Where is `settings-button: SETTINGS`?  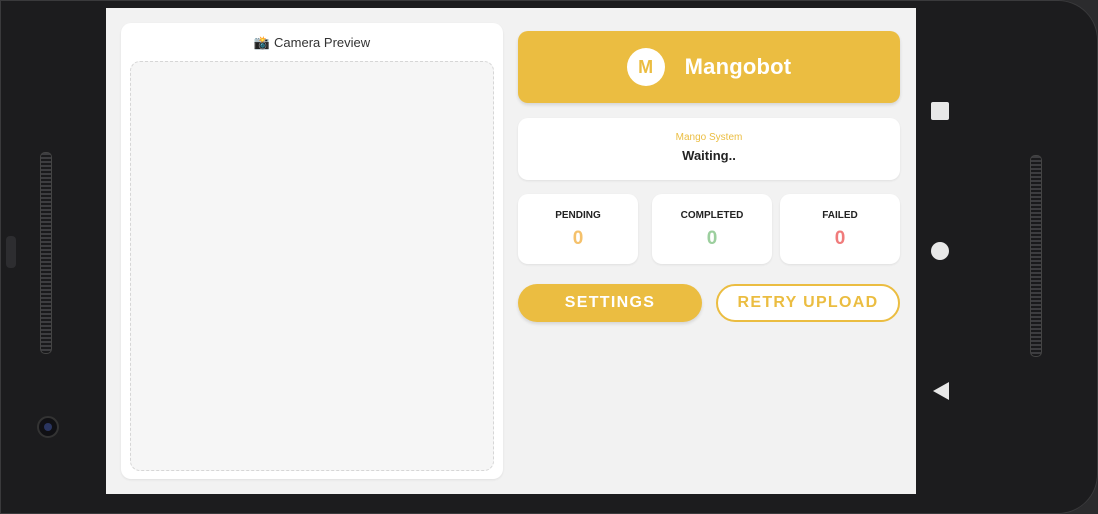
settings-button: SETTINGS is located at coordinates (610, 303).